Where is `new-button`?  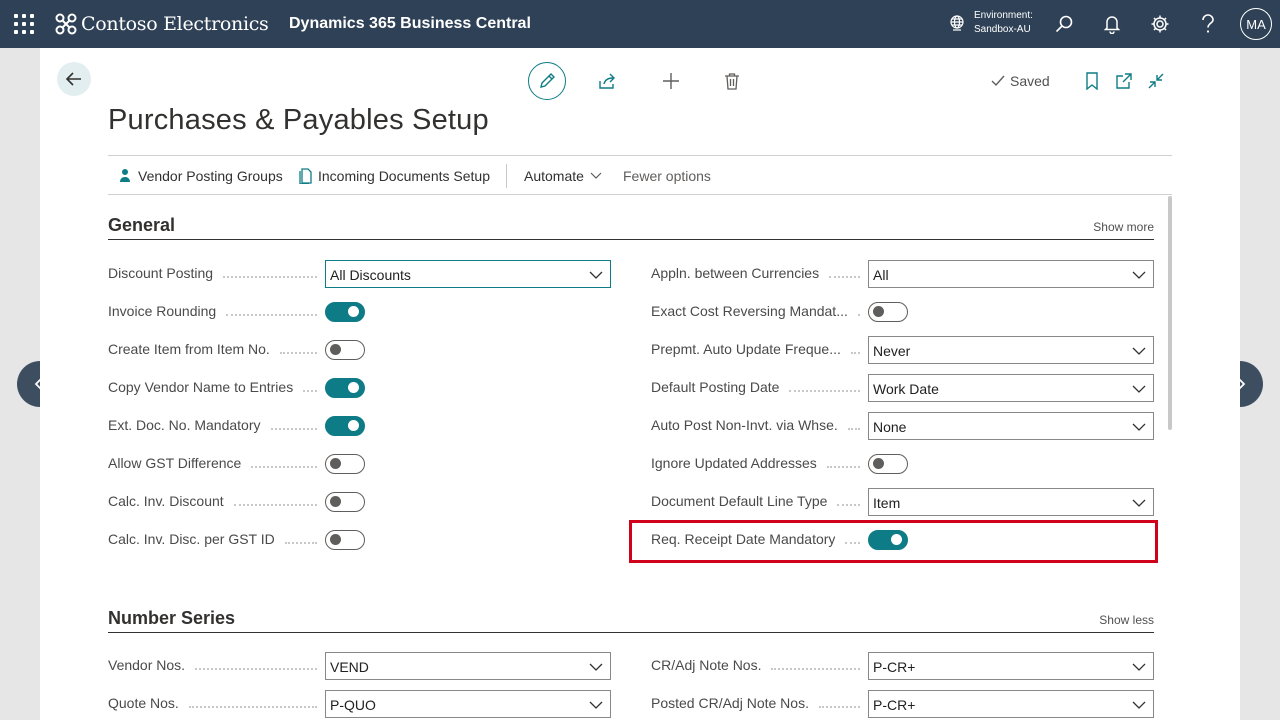 new-button is located at coordinates (671, 81).